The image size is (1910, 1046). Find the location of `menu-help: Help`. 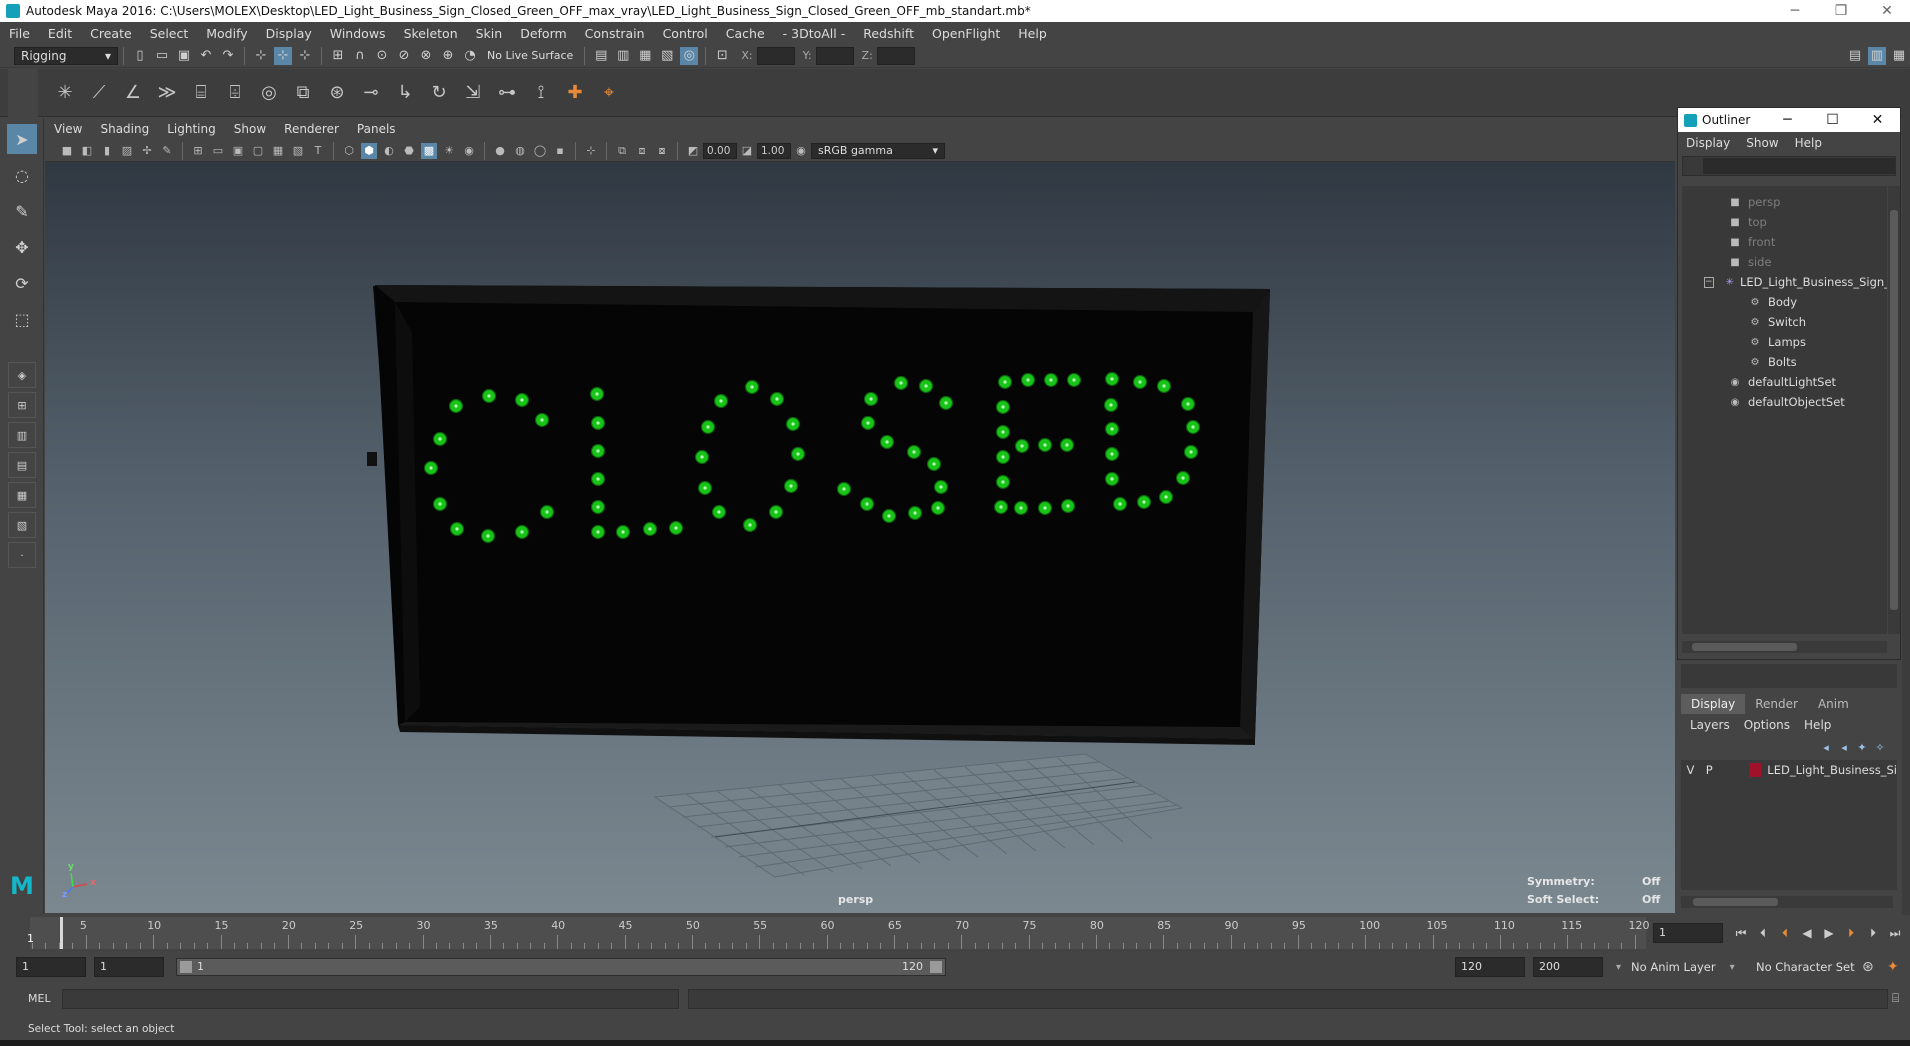

menu-help: Help is located at coordinates (1032, 33).